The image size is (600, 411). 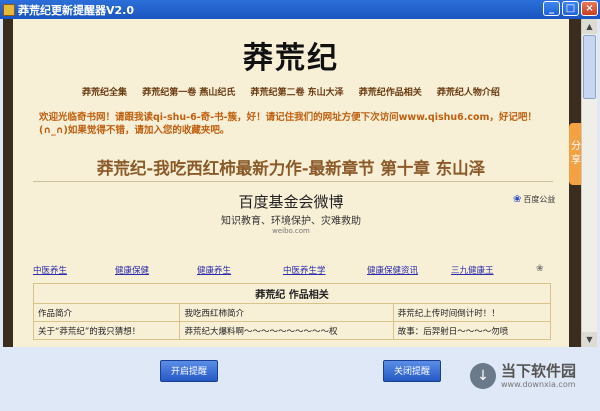 I want to click on nav-link: 莽荒纪第二卷 东山大泽, so click(x=296, y=93).